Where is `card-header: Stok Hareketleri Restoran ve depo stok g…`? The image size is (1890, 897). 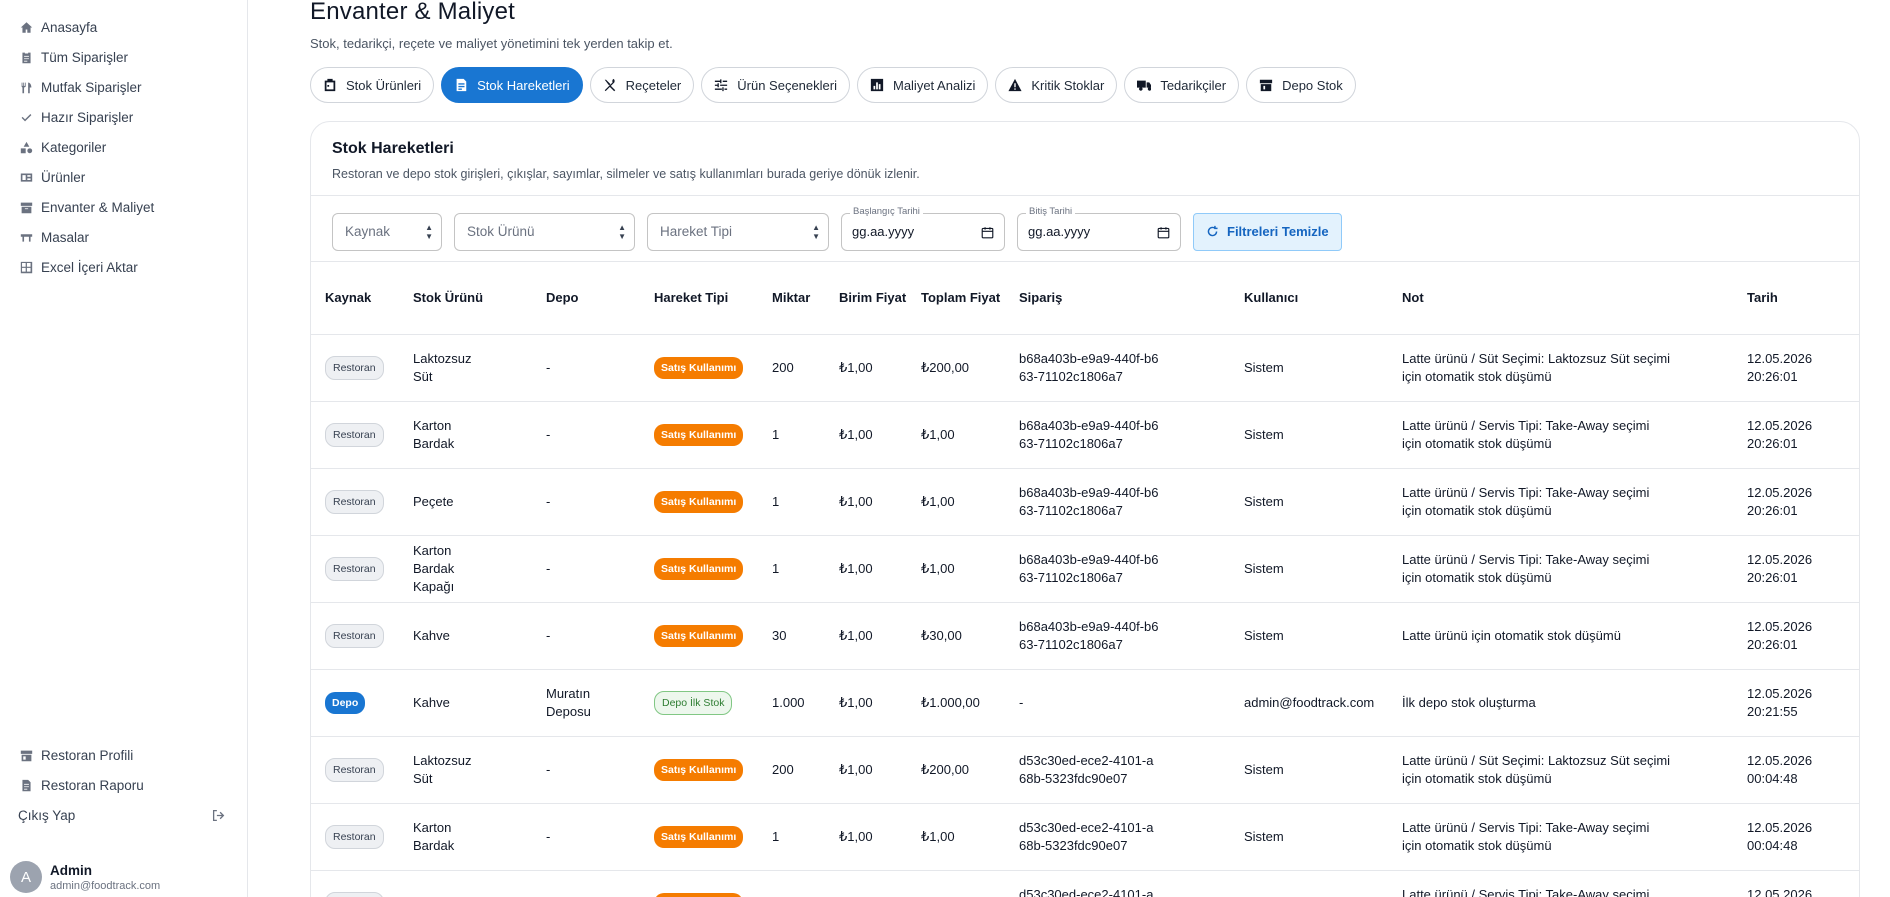 card-header: Stok Hareketleri Restoran ve depo stok g… is located at coordinates (1085, 159).